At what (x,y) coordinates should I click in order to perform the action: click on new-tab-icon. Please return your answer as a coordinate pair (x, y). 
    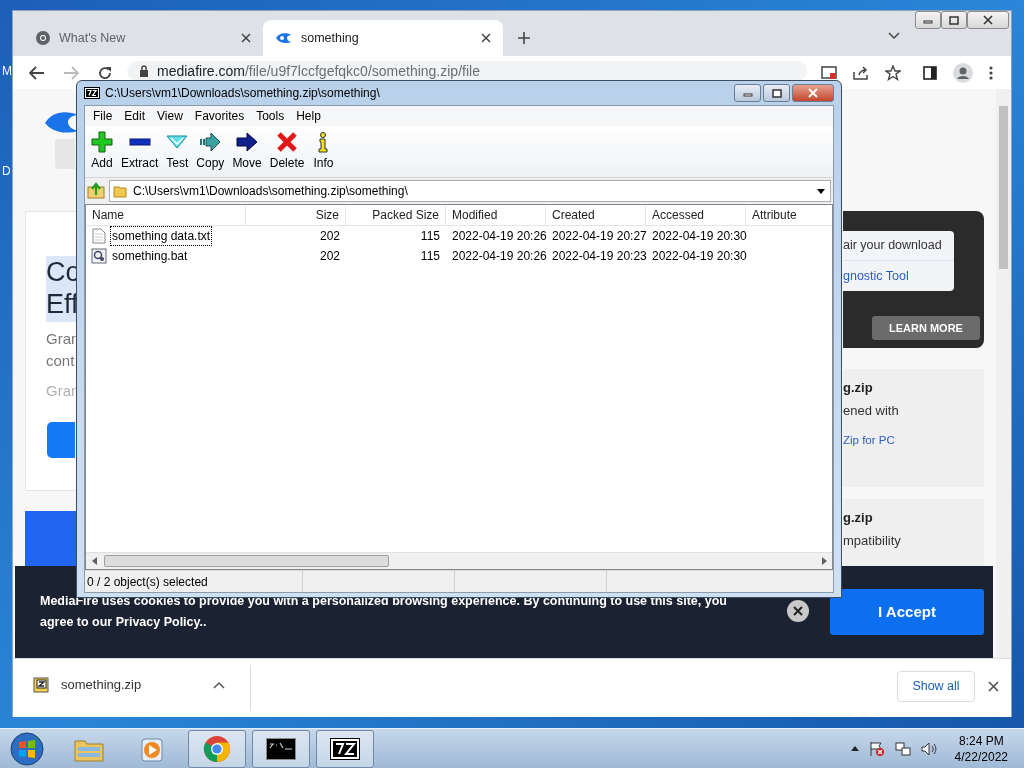
    Looking at the image, I should click on (524, 38).